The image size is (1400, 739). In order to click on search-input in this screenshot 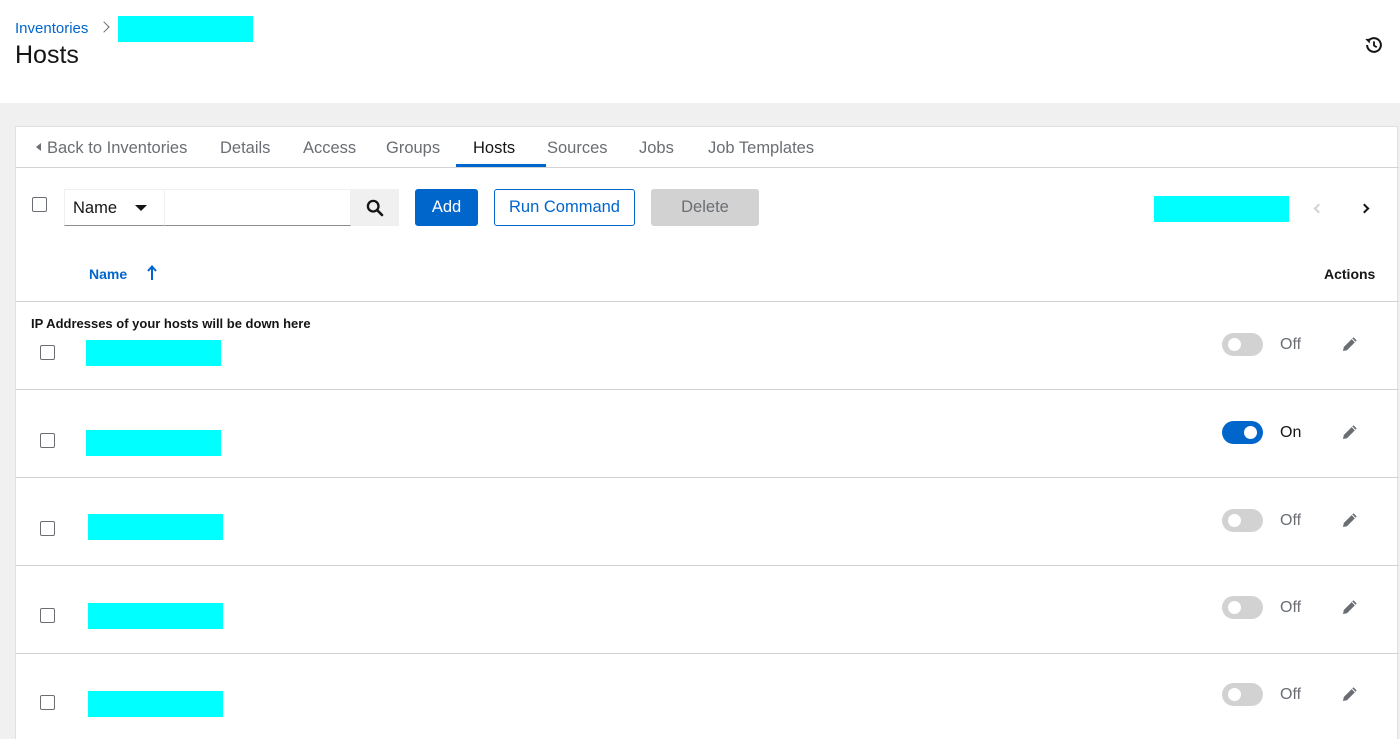, I will do `click(258, 207)`.